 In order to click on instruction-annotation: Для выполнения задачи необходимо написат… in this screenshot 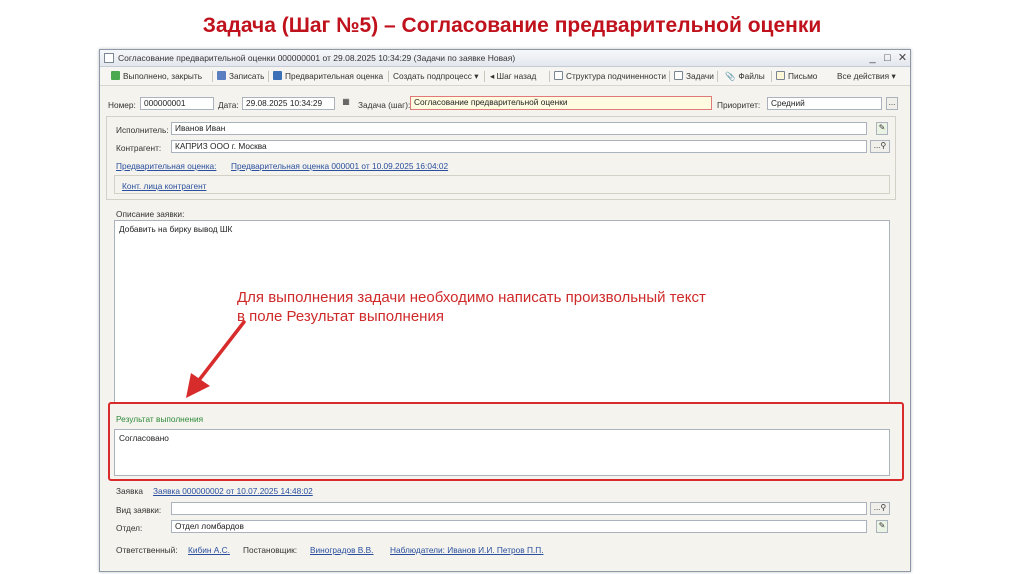, I will do `click(517, 307)`.